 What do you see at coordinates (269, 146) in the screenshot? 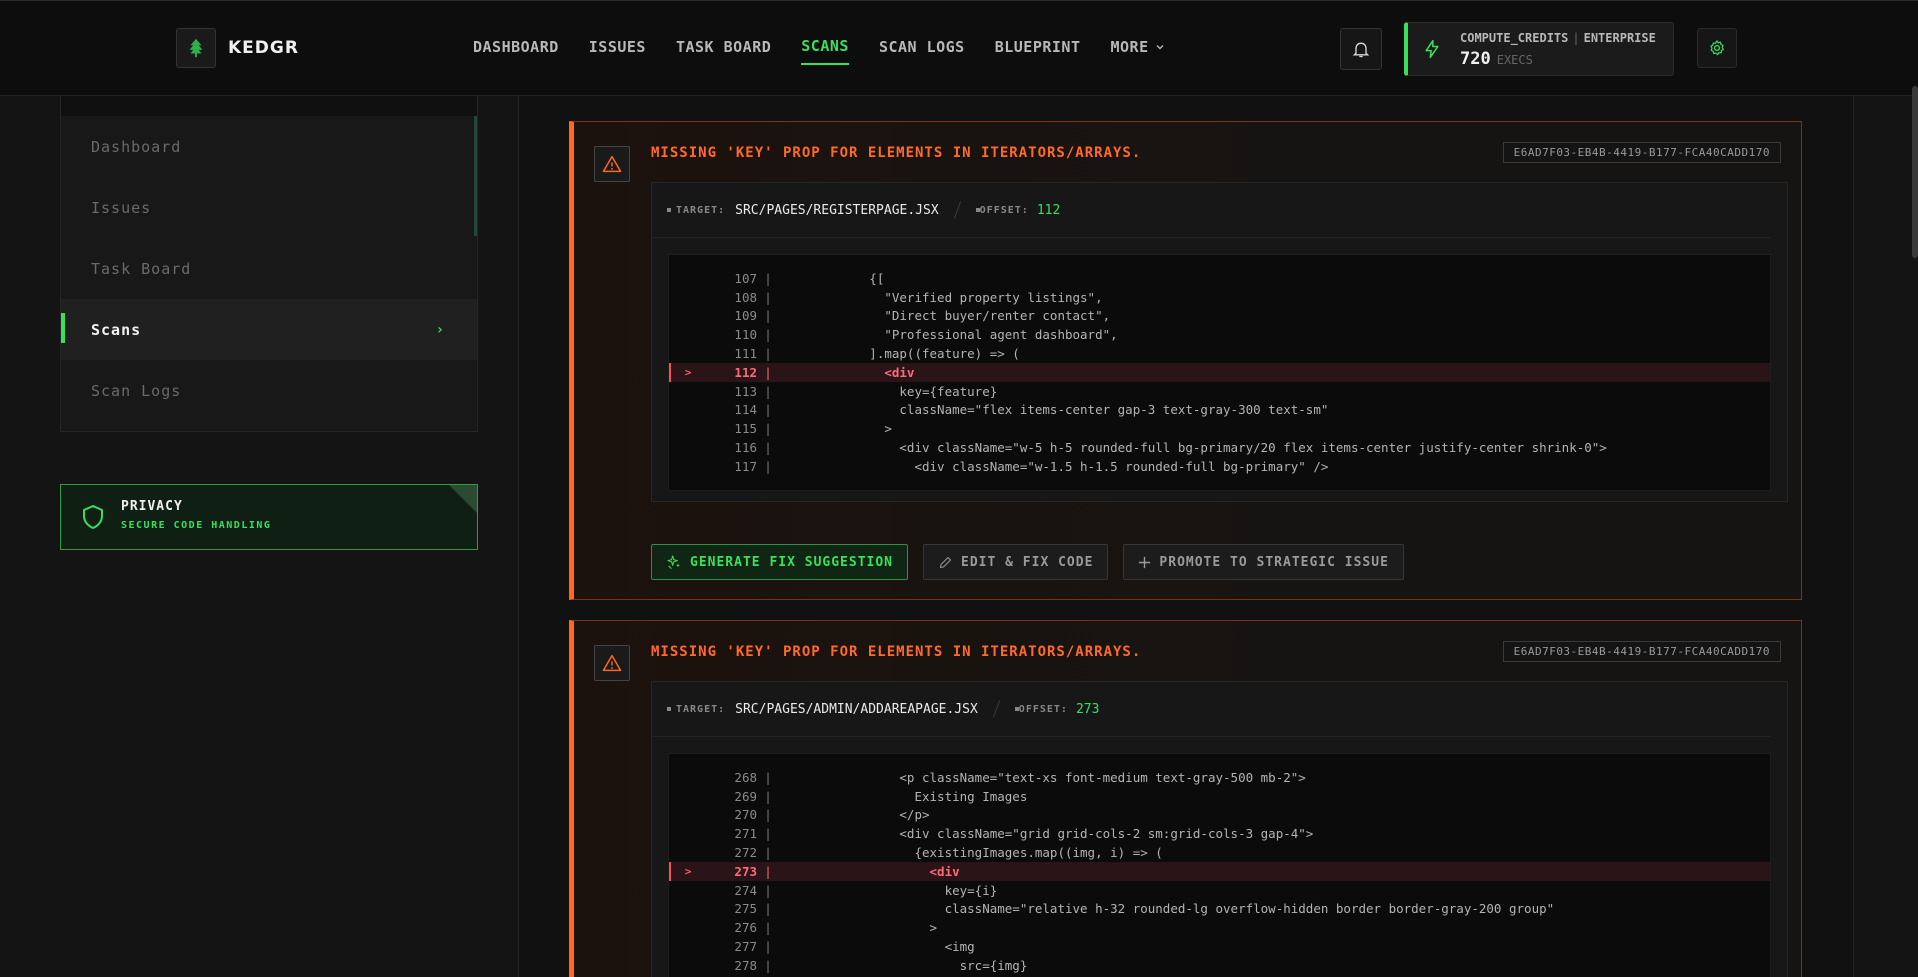
I see `sidebar-item-dashboard: Dashboard` at bounding box center [269, 146].